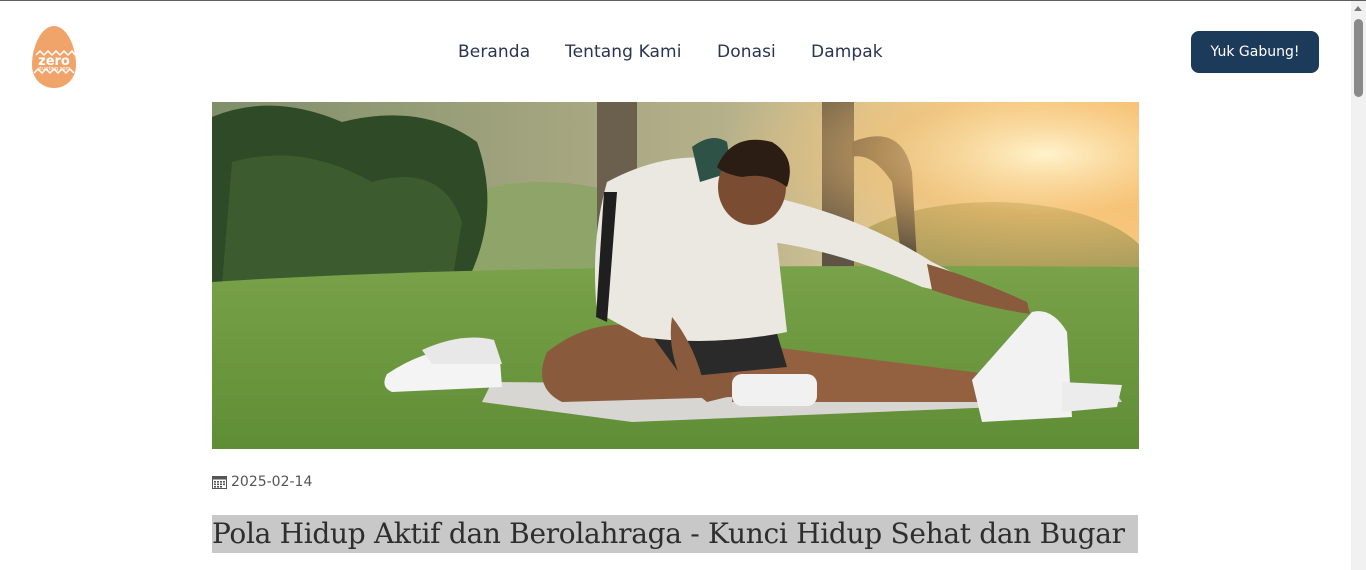 The height and width of the screenshot is (570, 1366). Describe the element at coordinates (746, 52) in the screenshot. I see `nav-link-donasi: Donasi` at that location.